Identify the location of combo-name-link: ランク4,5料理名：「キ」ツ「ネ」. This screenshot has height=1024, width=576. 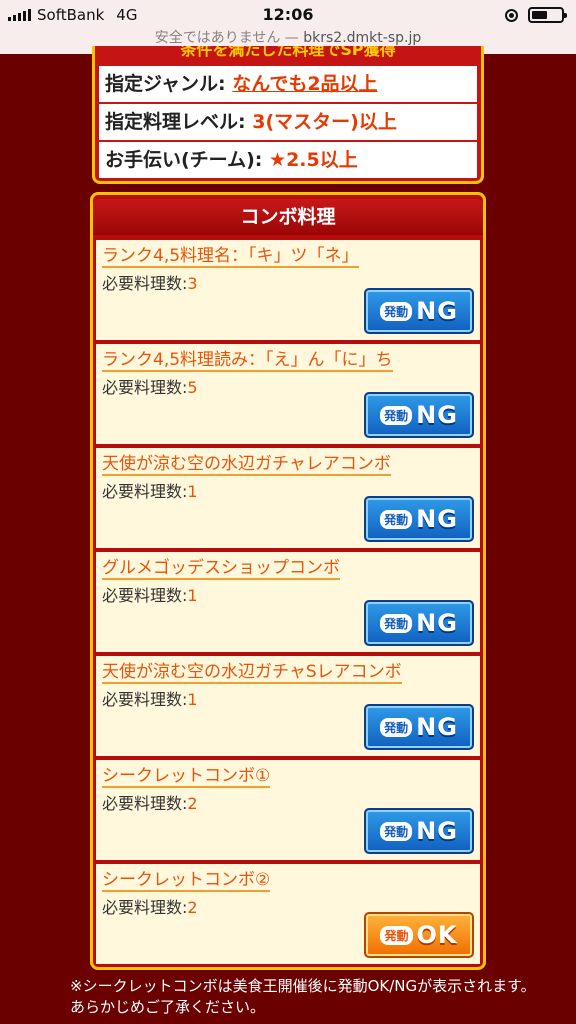
(230, 257).